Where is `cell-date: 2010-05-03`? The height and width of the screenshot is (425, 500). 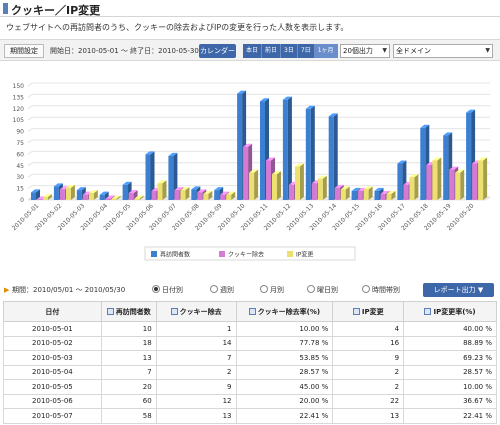
cell-date: 2010-05-03 is located at coordinates (52, 358).